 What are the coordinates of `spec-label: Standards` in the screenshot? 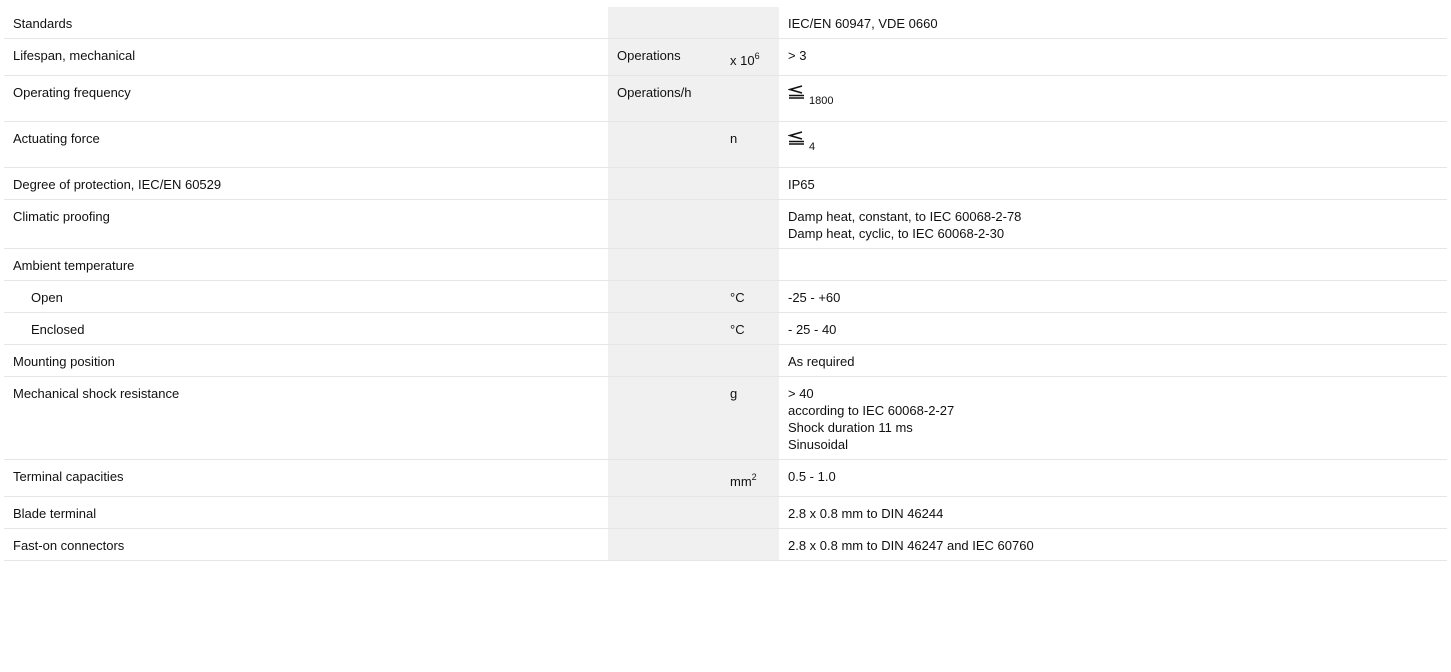 It's located at (306, 23).